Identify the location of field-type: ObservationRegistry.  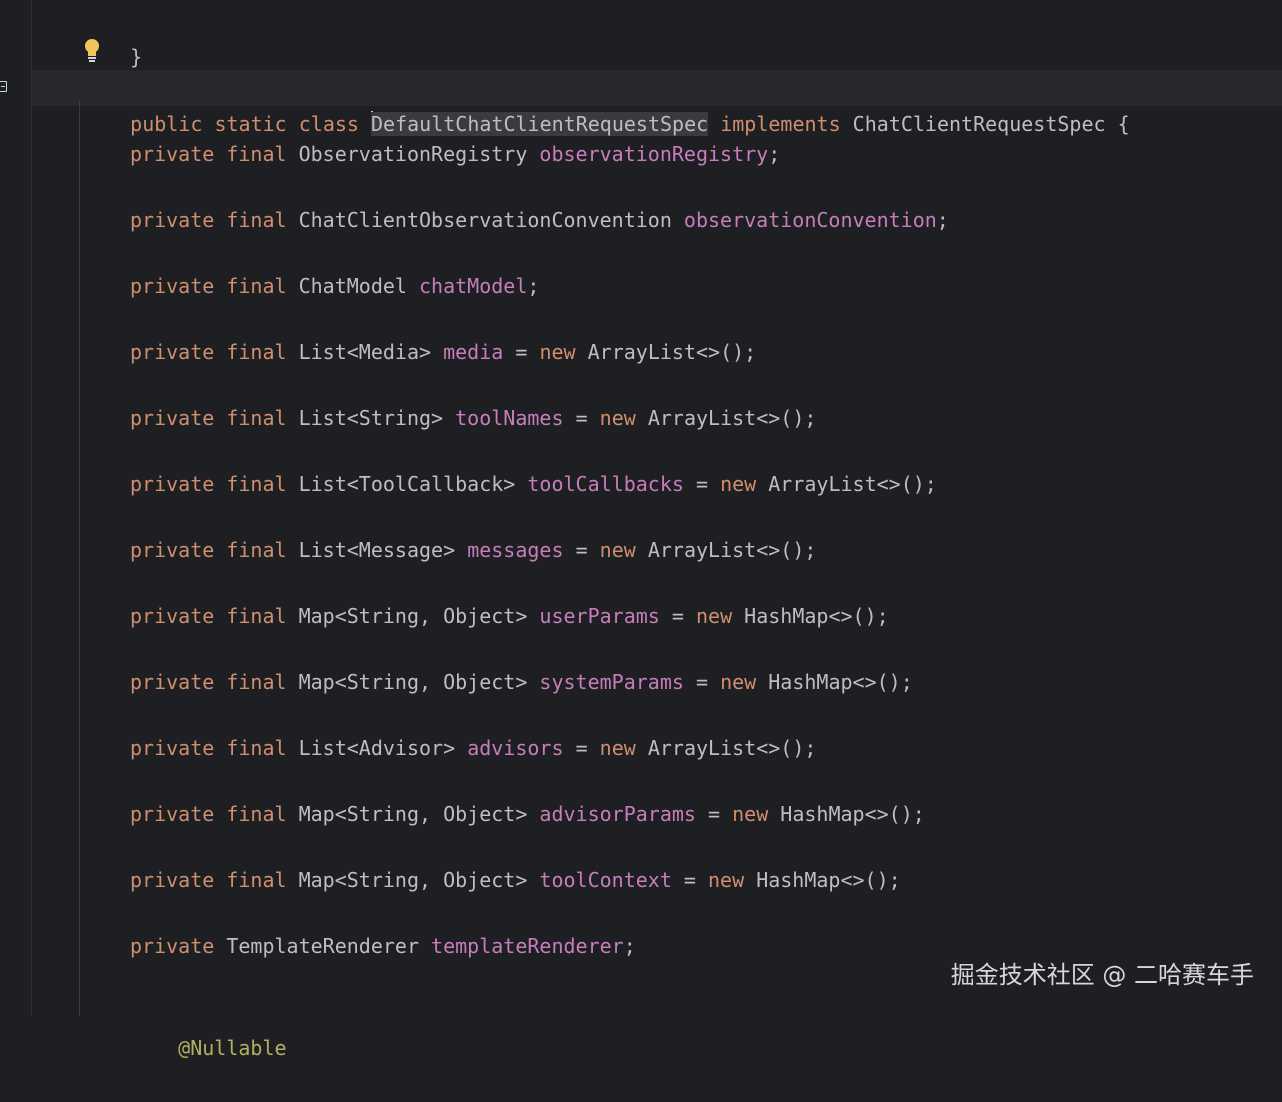
(413, 154).